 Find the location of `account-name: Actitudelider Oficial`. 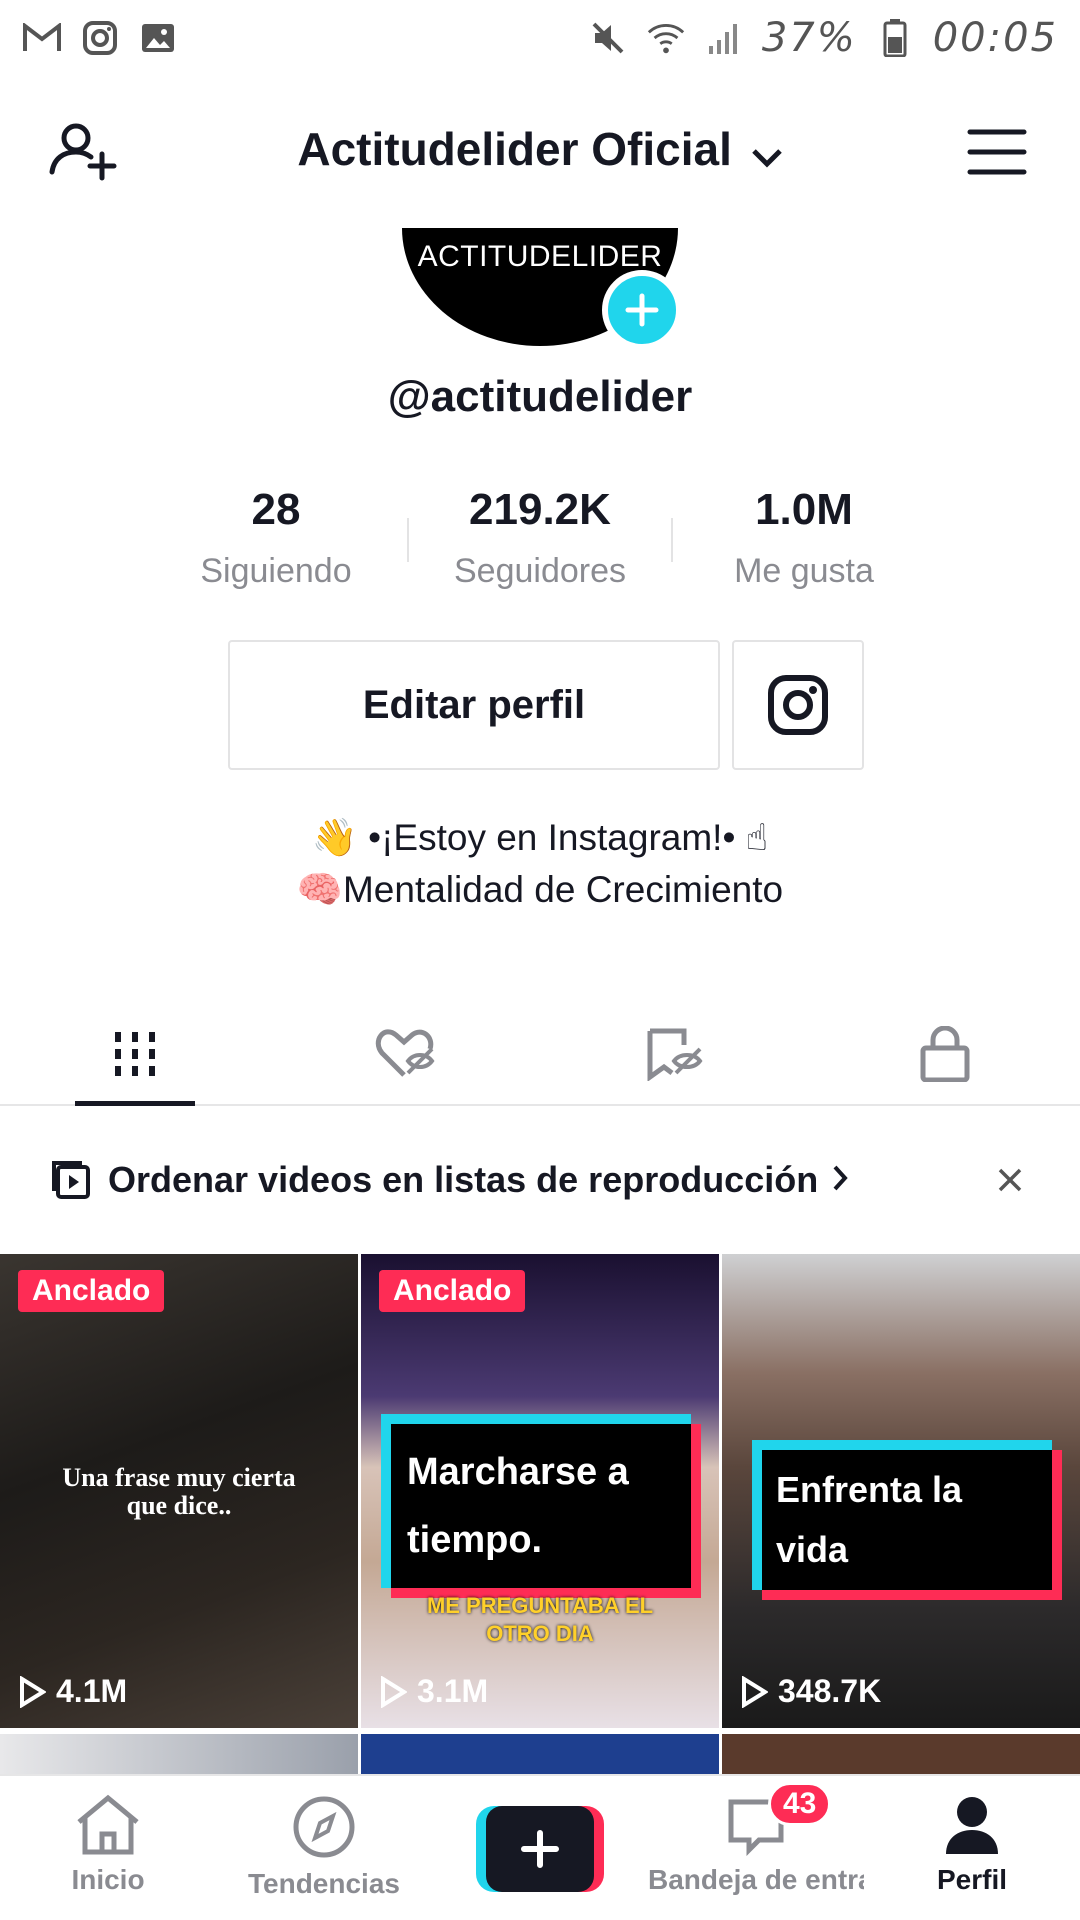

account-name: Actitudelider Oficial is located at coordinates (514, 149).